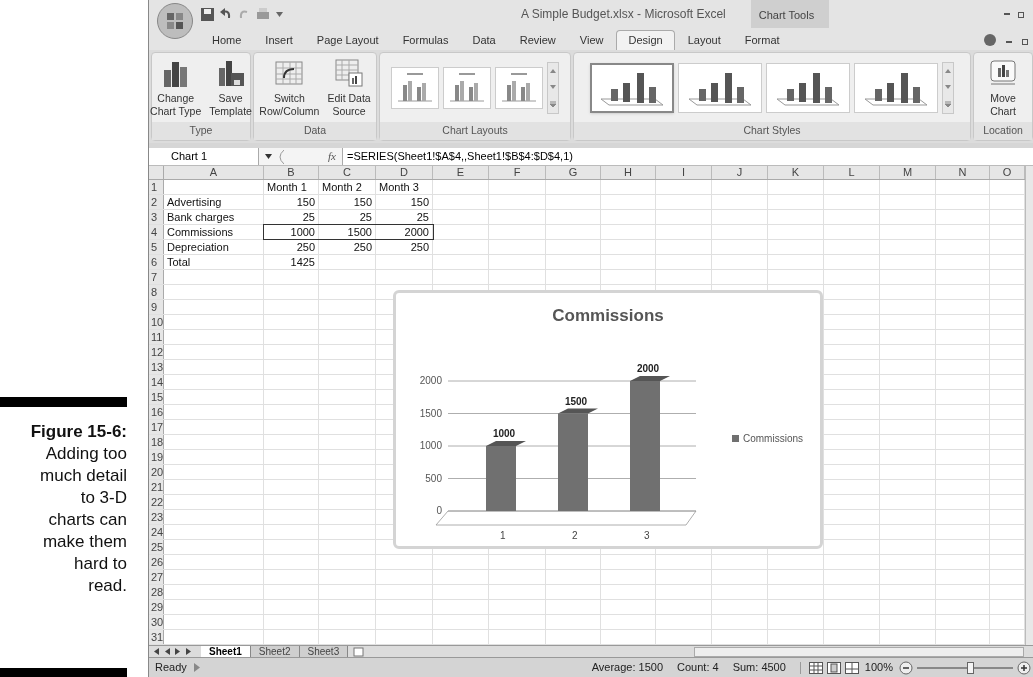 This screenshot has height=677, width=1033. I want to click on ribbon-button: Move Chart, so click(1003, 87).